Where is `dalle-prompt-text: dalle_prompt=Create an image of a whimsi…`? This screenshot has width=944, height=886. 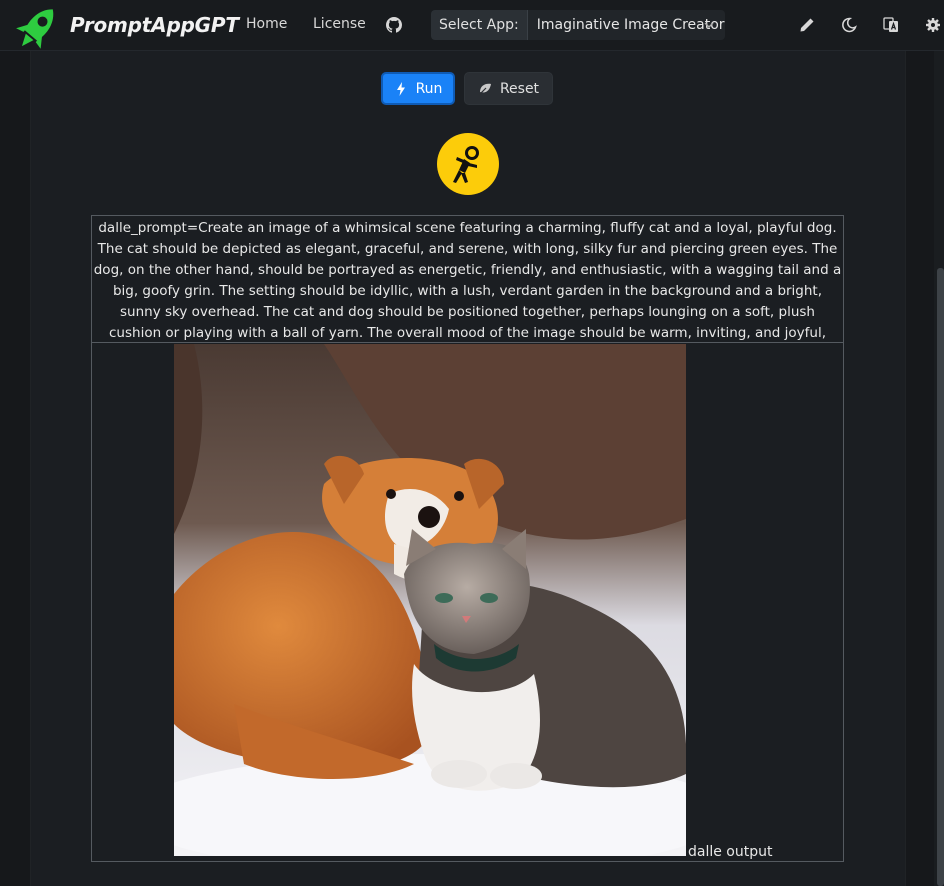 dalle-prompt-text: dalle_prompt=Create an image of a whimsi… is located at coordinates (467, 289).